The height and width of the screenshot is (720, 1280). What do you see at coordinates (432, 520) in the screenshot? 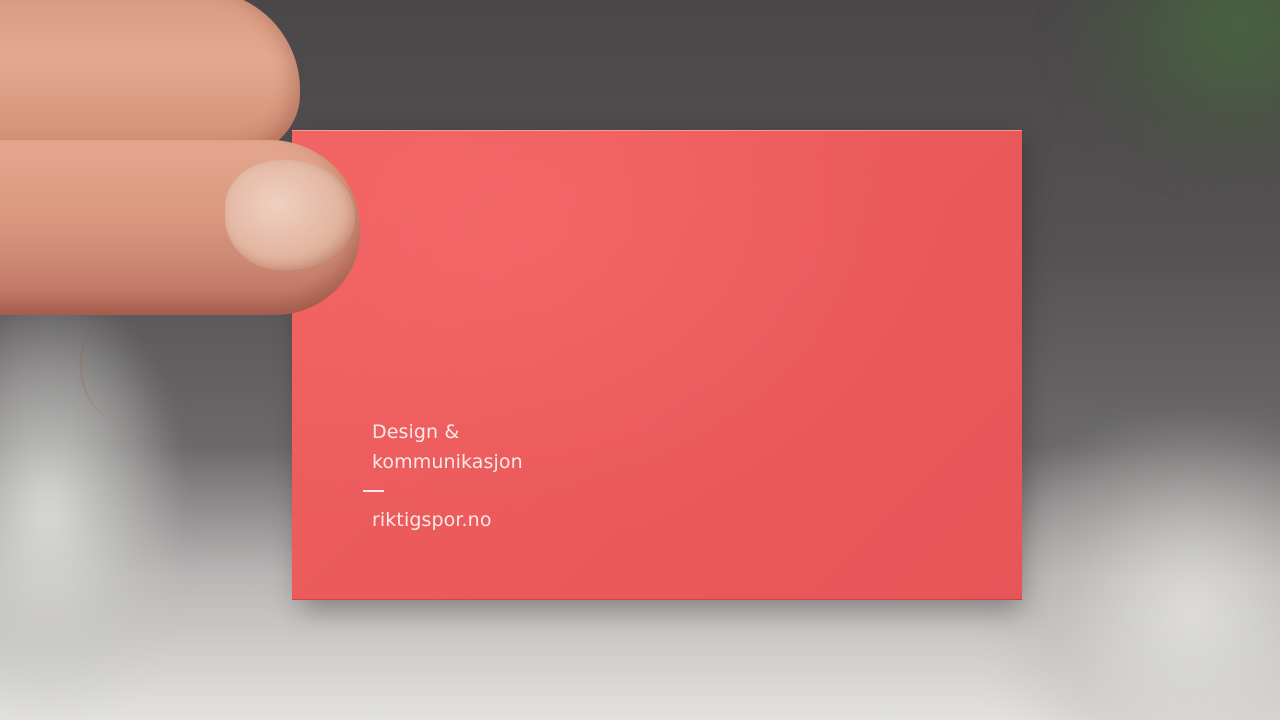
I see `card-website: riktigspor.no` at bounding box center [432, 520].